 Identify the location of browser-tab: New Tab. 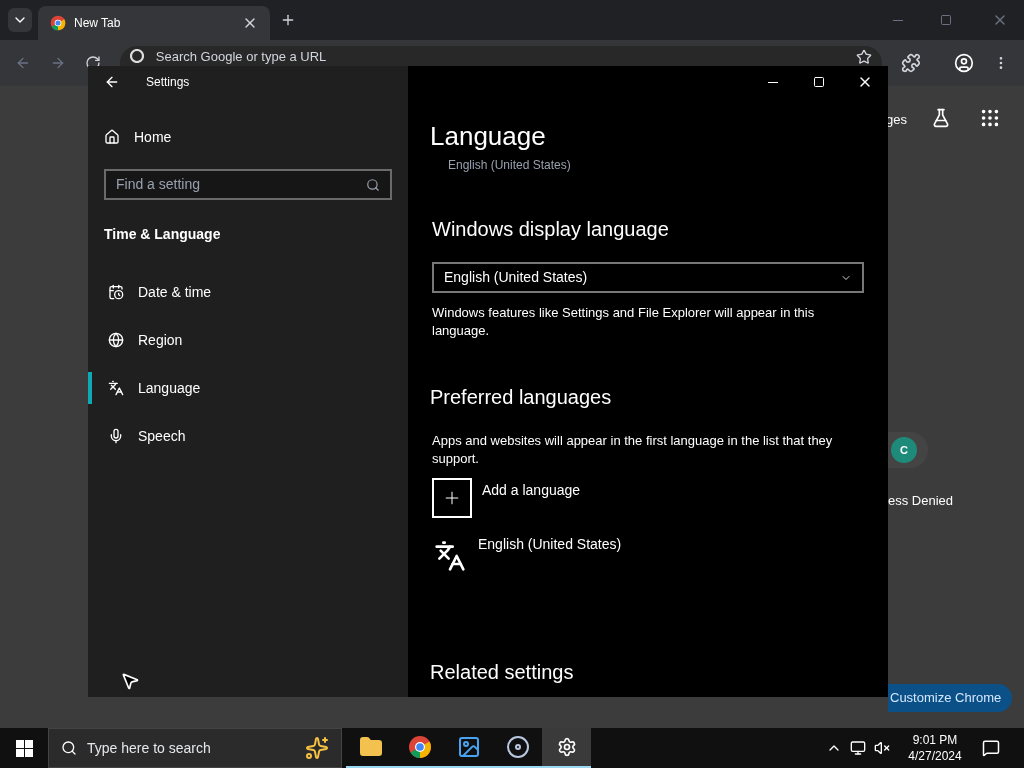
(154, 23).